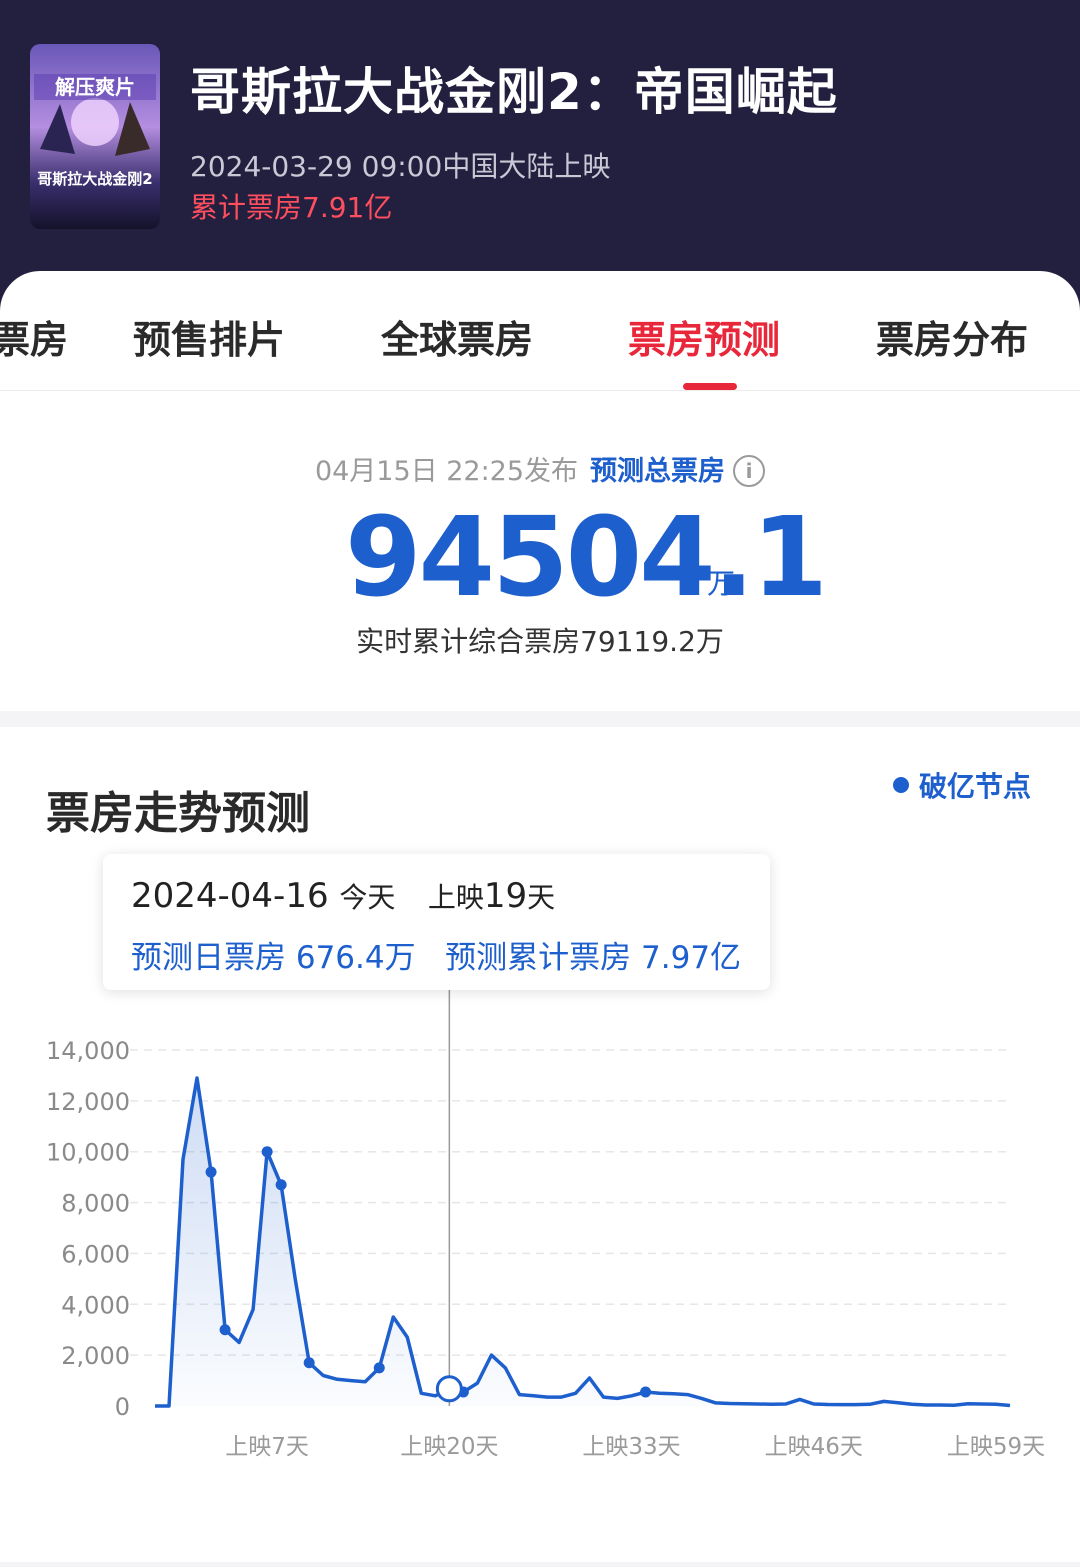  What do you see at coordinates (749, 471) in the screenshot?
I see `info-icon: i` at bounding box center [749, 471].